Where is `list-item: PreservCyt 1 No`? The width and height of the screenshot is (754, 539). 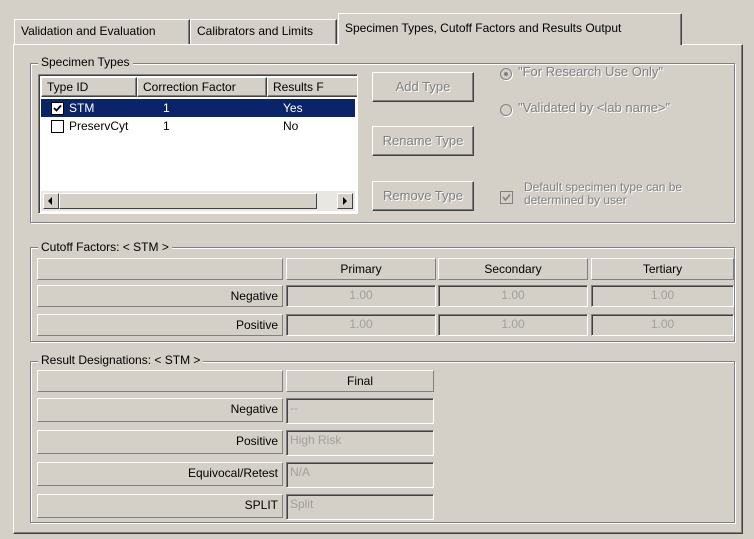
list-item: PreservCyt 1 No is located at coordinates (198, 126).